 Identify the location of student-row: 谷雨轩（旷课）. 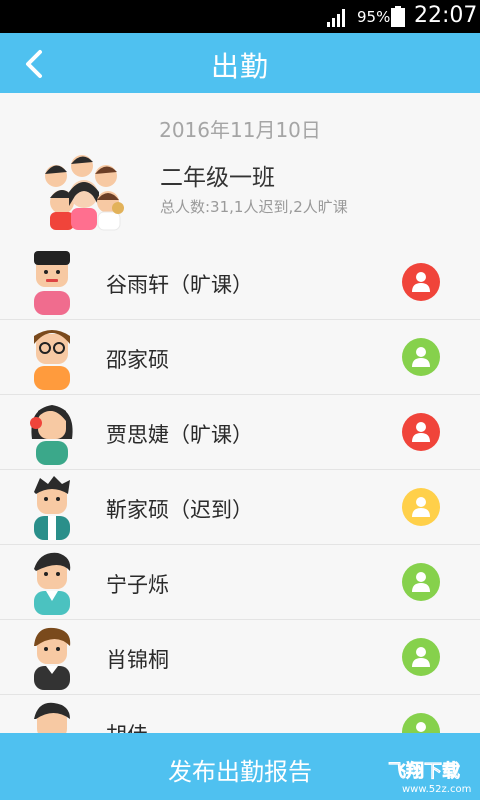
(240, 282).